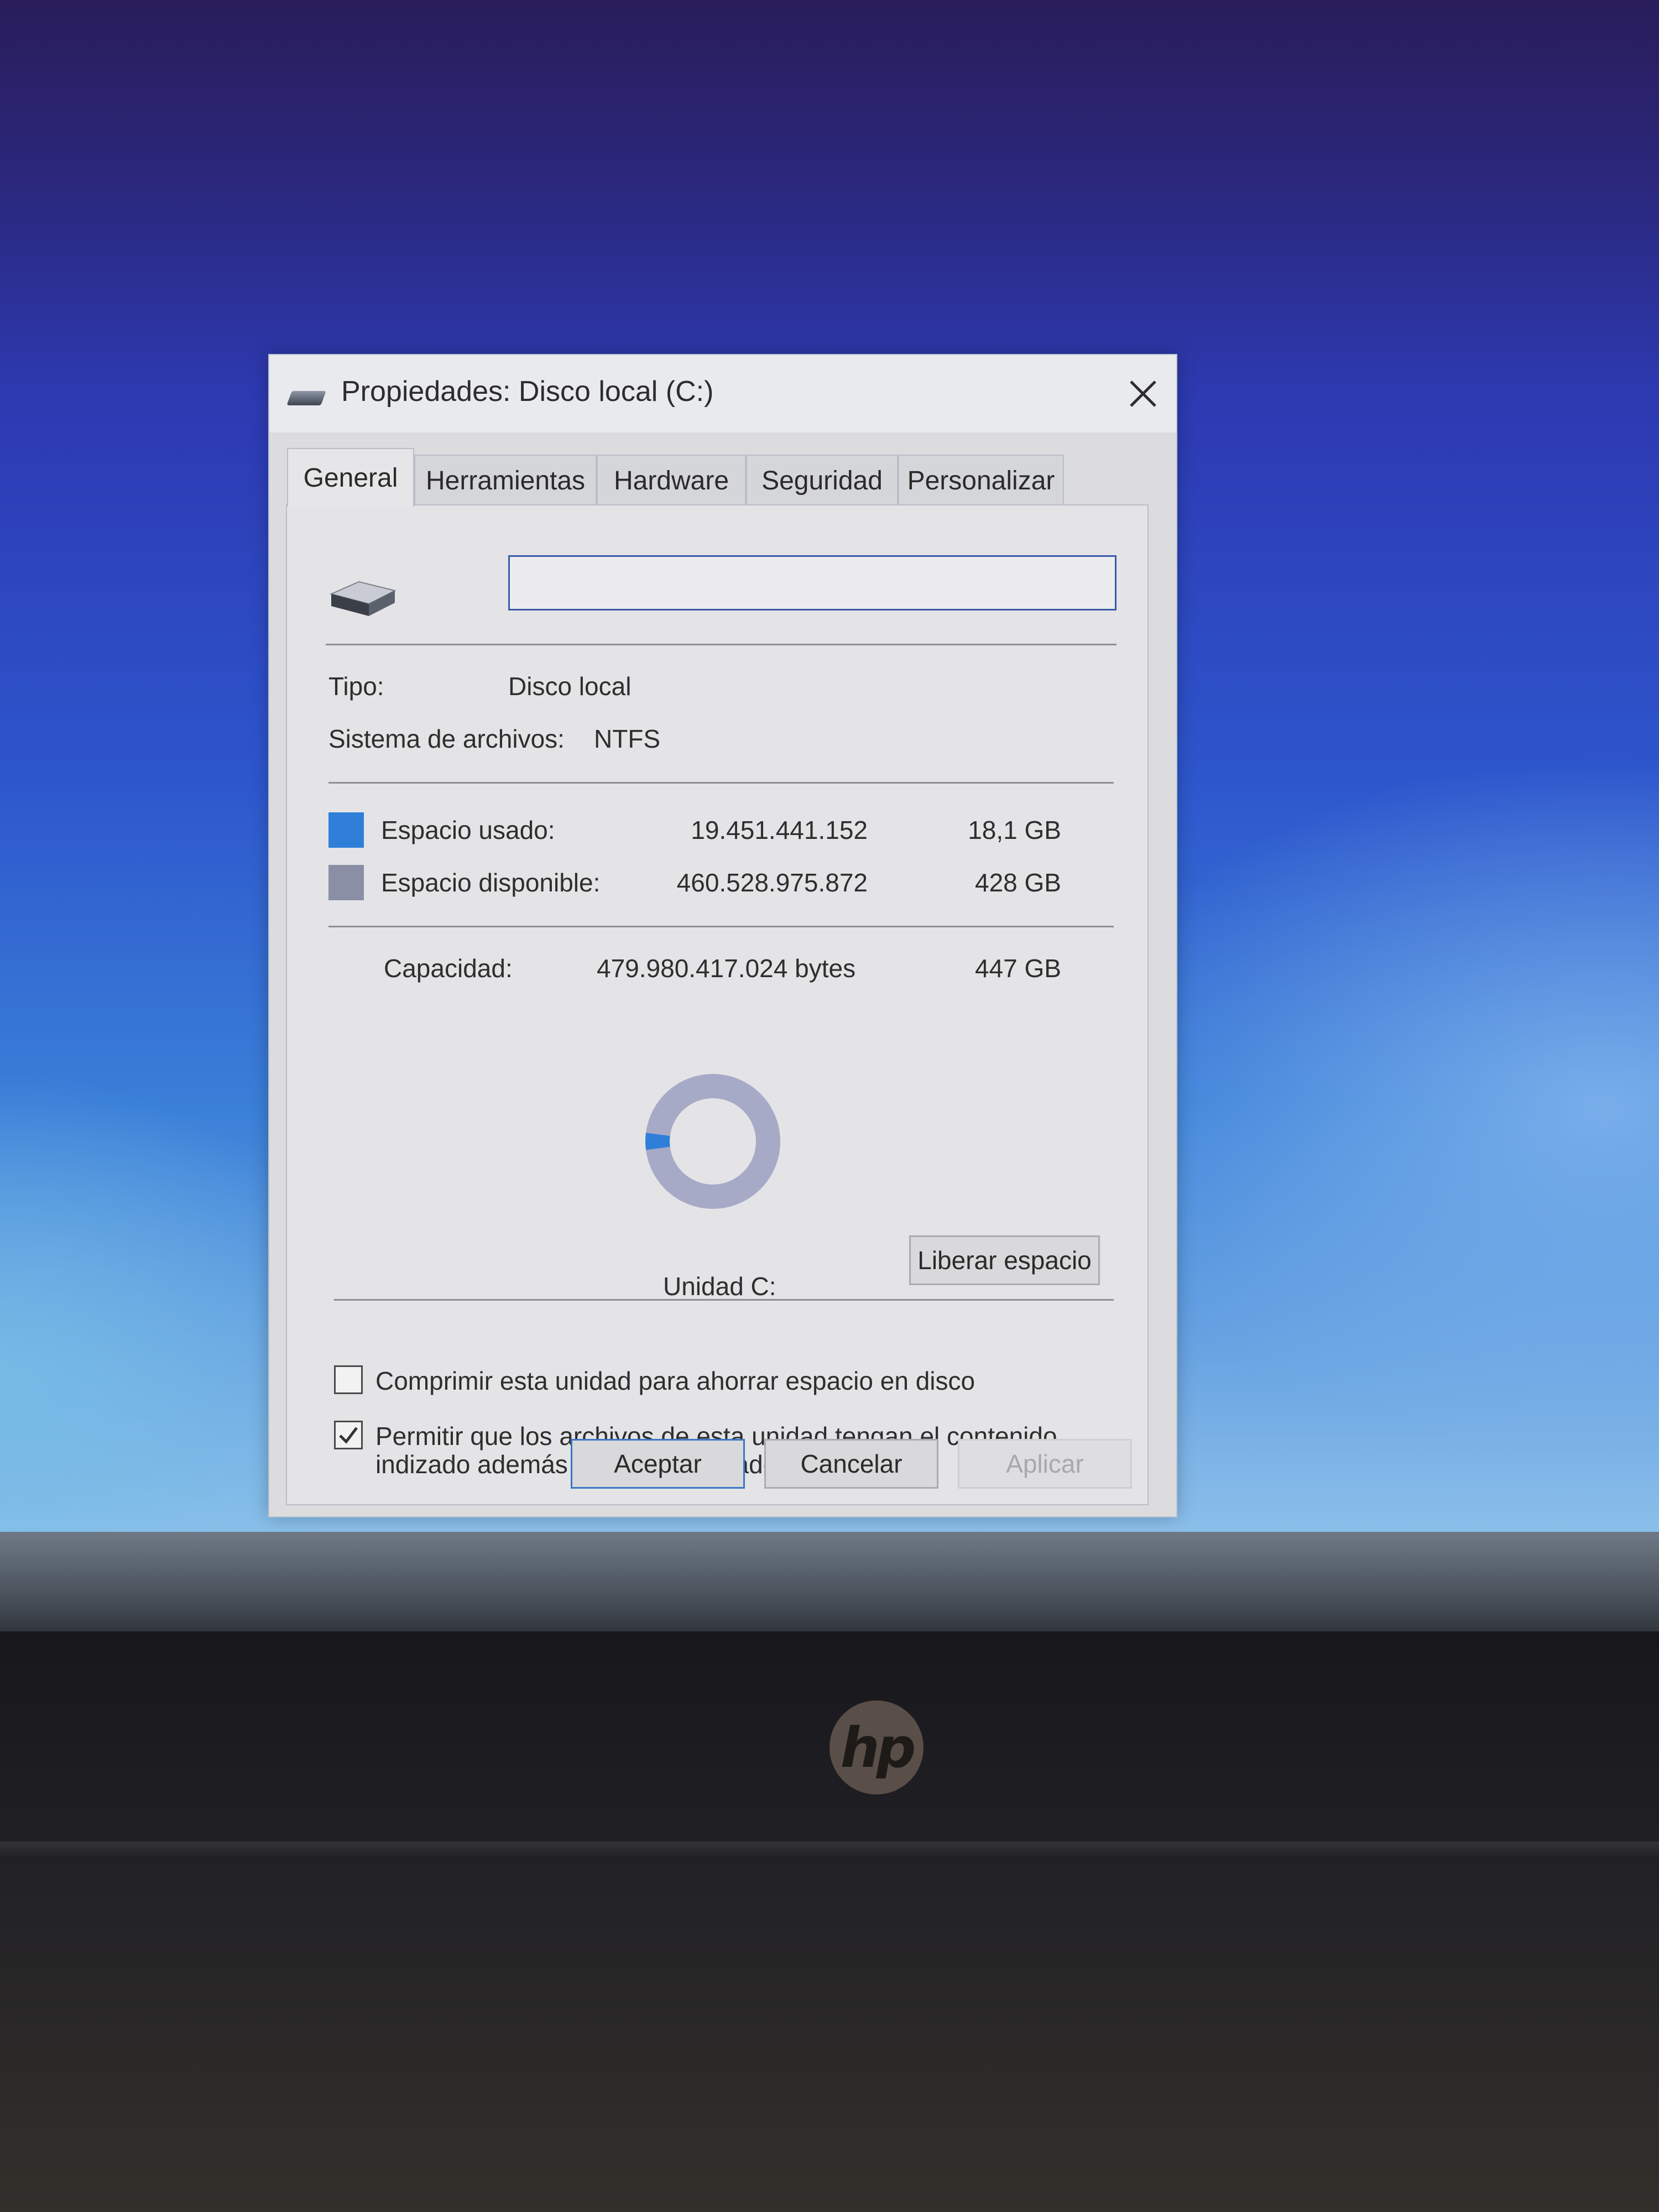 This screenshot has height=2212, width=1659. Describe the element at coordinates (363, 598) in the screenshot. I see `hard-drive-icon` at that location.